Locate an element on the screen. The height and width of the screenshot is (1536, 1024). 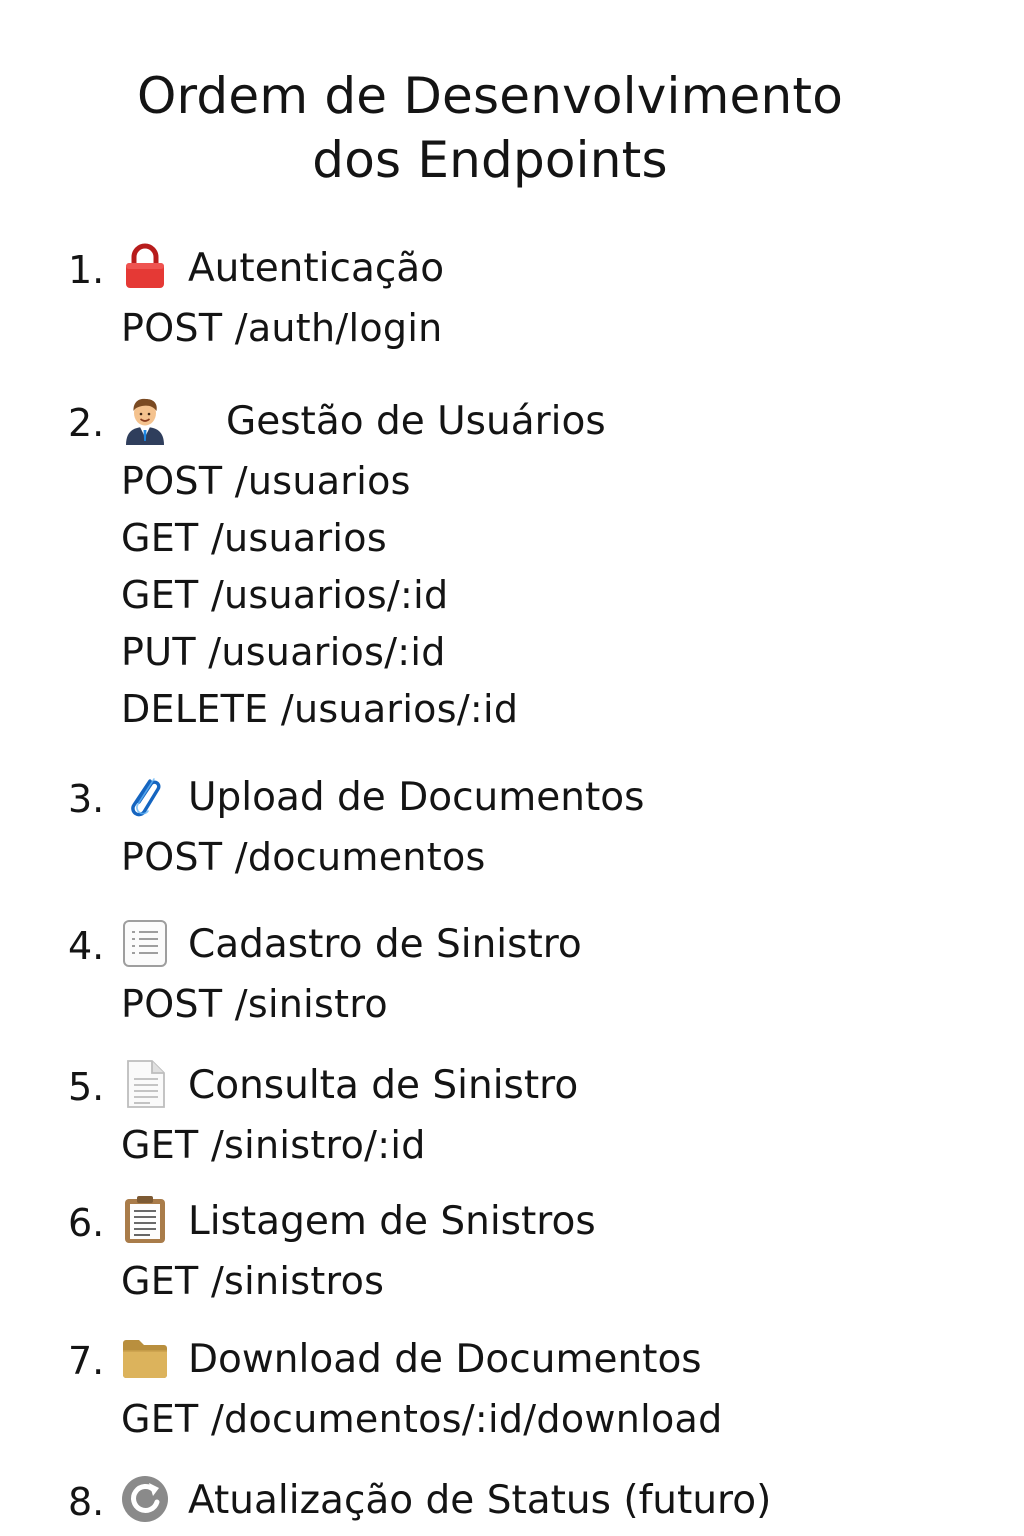
item-number: 6. is located at coordinates (86, 1223).